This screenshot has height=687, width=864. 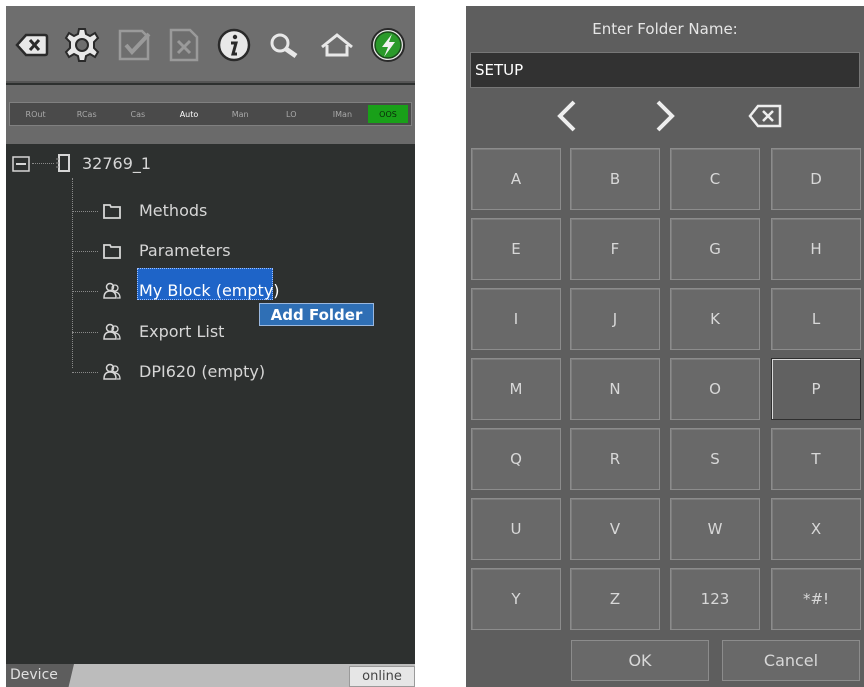 What do you see at coordinates (86, 114) in the screenshot?
I see `mode-rcas: RCas` at bounding box center [86, 114].